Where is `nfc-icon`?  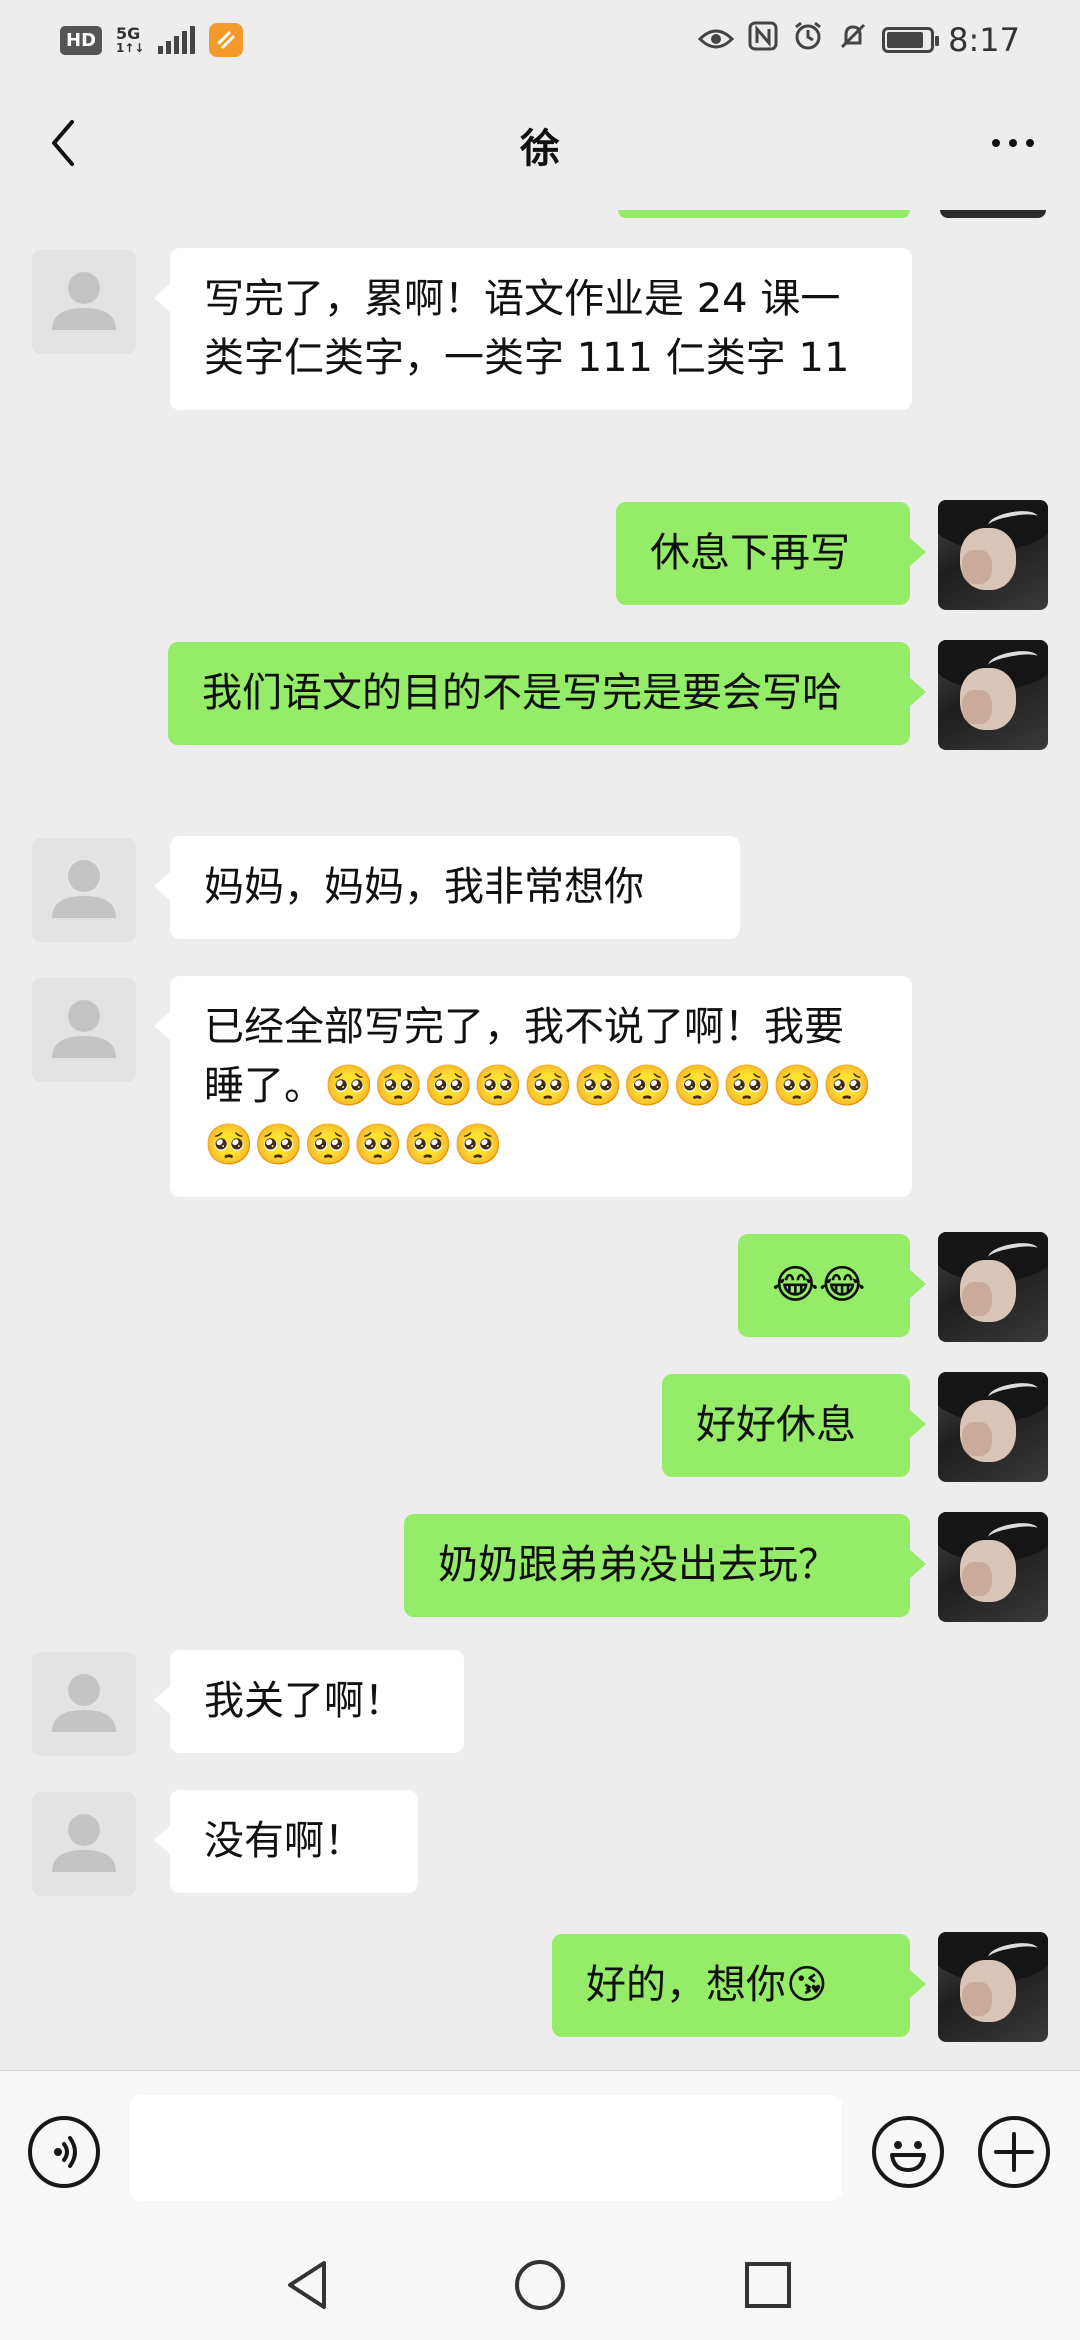
nfc-icon is located at coordinates (763, 40).